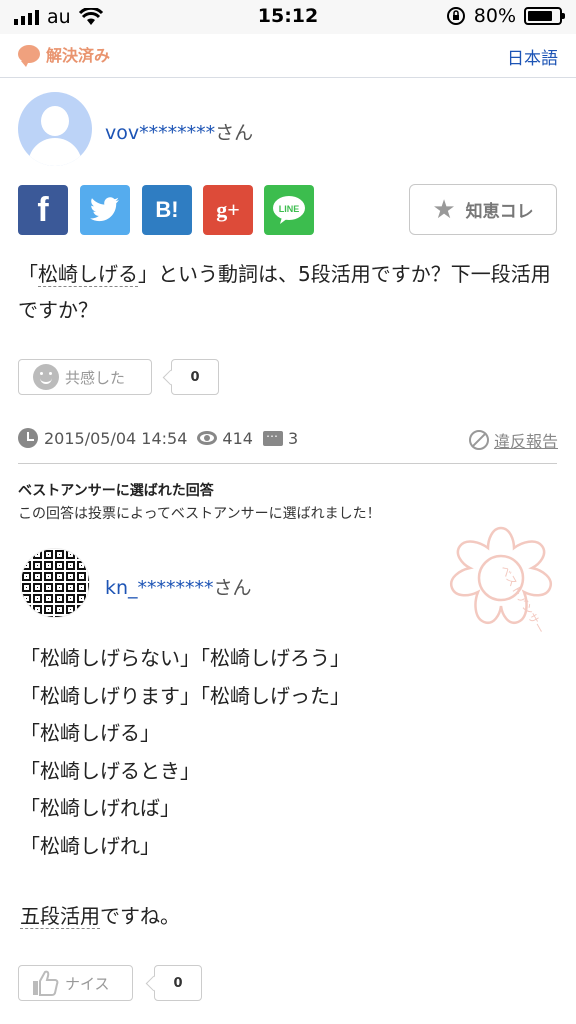 Image resolution: width=576 pixels, height=1024 pixels. What do you see at coordinates (499, 212) in the screenshot?
I see `chiekore-label: 知恵コレ` at bounding box center [499, 212].